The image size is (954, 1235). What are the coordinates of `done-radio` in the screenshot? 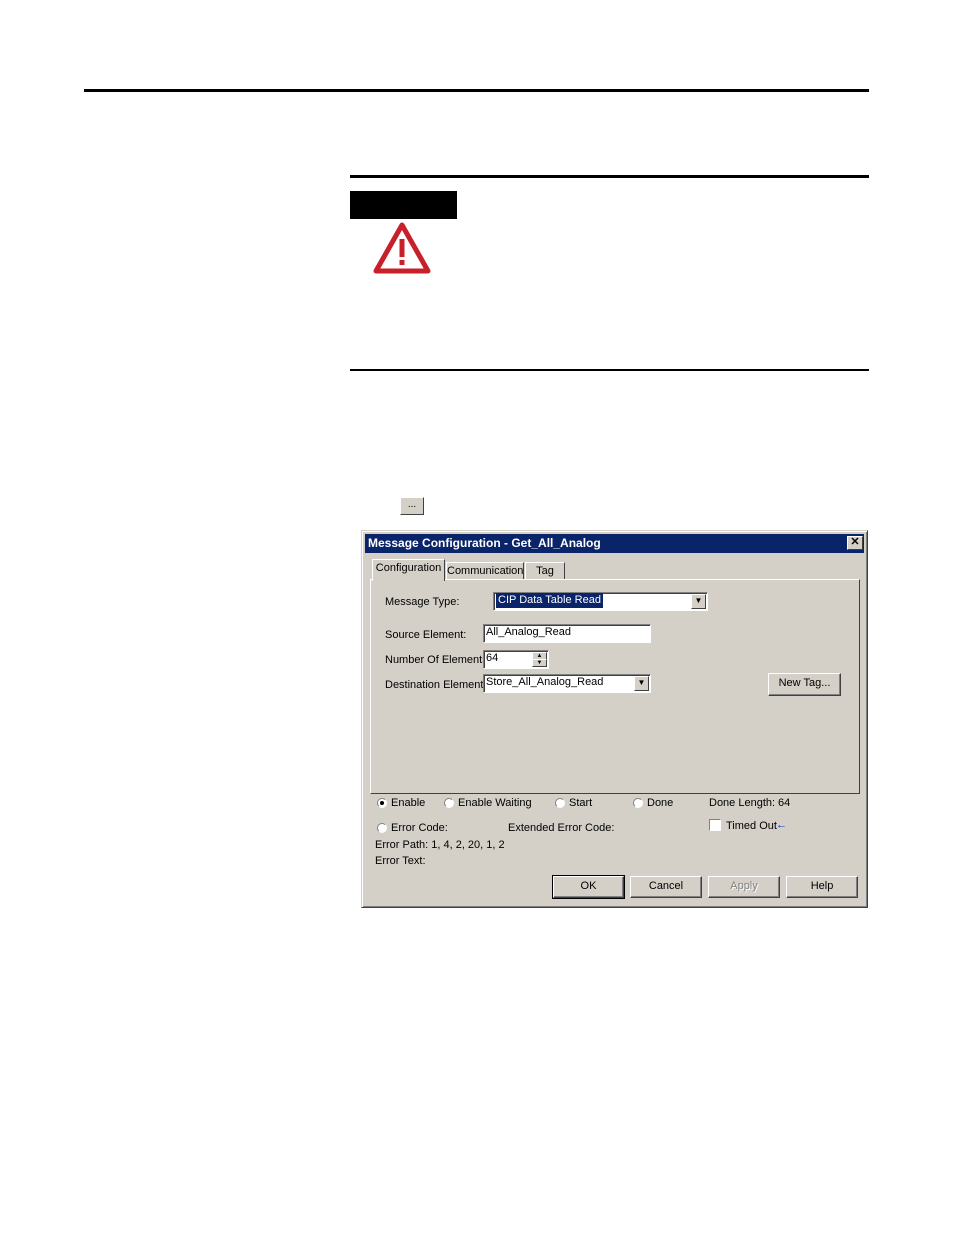 It's located at (638, 803).